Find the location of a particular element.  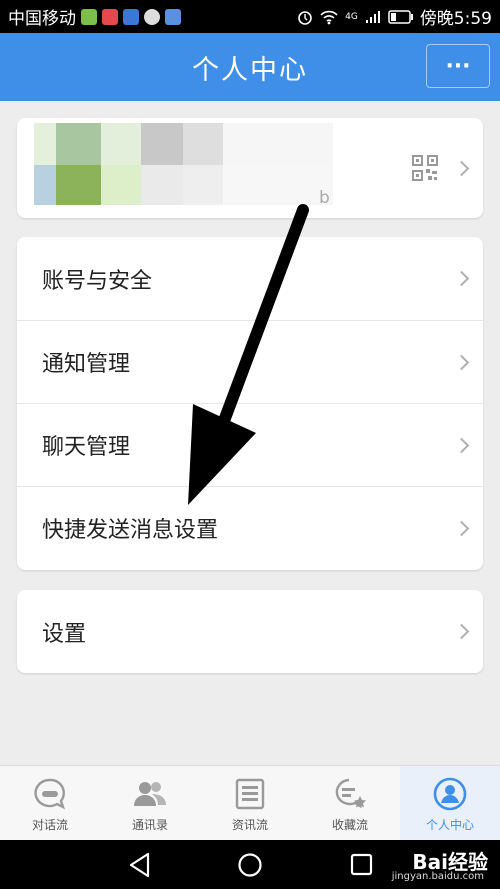

tab-personal-center: 个人中心 is located at coordinates (450, 803).